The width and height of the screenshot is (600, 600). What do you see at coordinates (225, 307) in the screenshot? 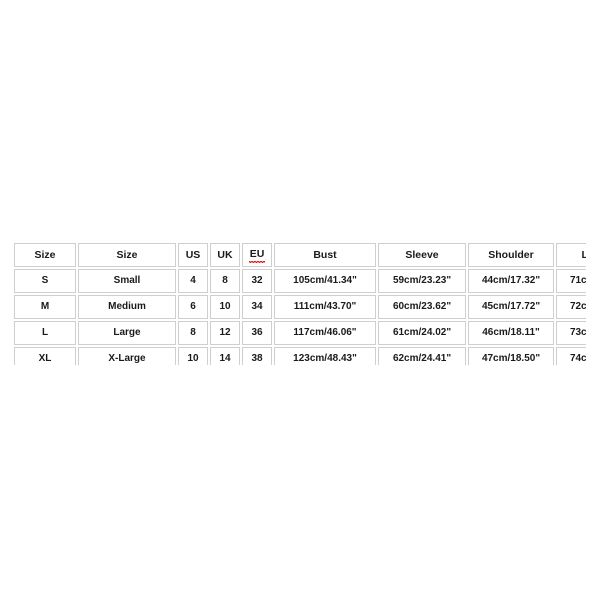
I see `cell-uk: 10` at bounding box center [225, 307].